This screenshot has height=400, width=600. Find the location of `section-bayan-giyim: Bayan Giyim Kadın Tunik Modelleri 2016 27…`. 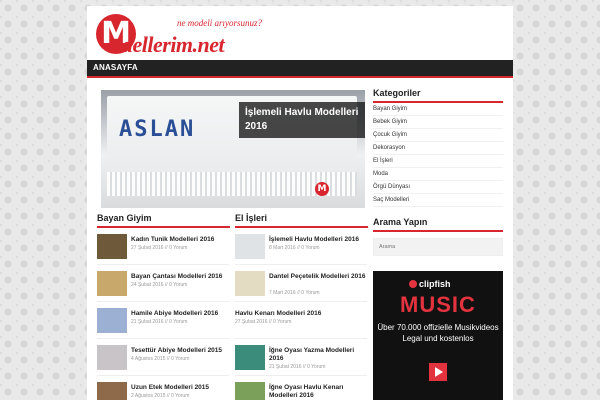

section-bayan-giyim: Bayan Giyim Kadın Tunik Modelleri 2016 27… is located at coordinates (163, 305).